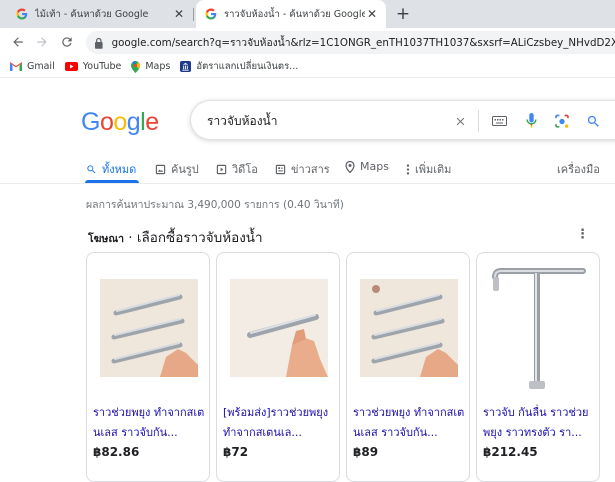 The width and height of the screenshot is (615, 482). I want to click on clear-search-button, so click(460, 121).